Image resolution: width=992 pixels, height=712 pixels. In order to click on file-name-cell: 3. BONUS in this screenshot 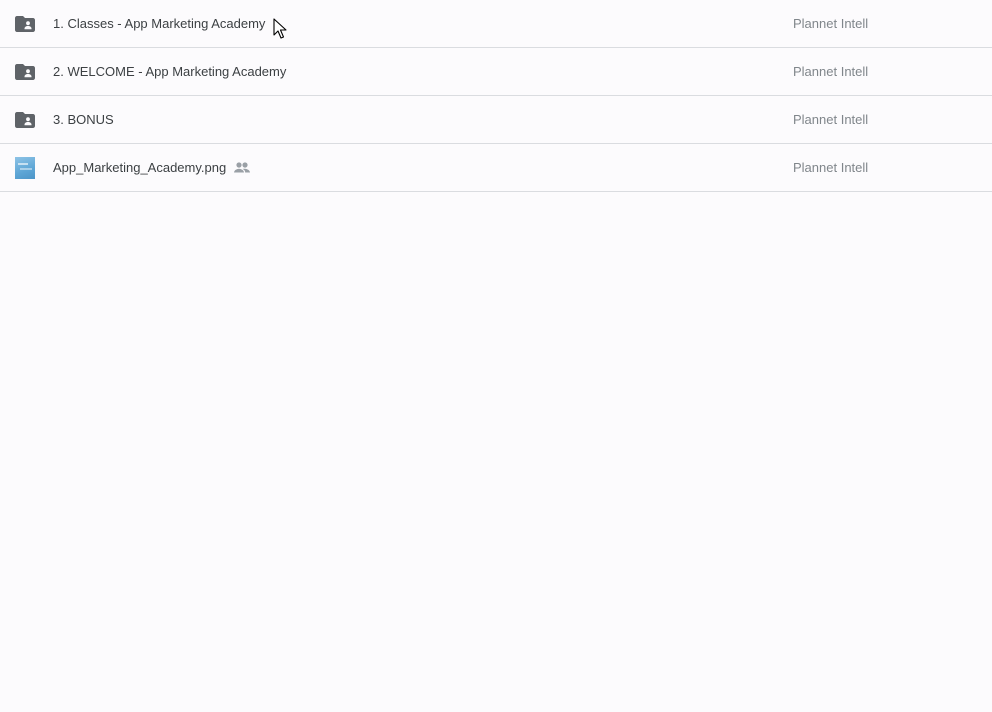, I will do `click(83, 119)`.